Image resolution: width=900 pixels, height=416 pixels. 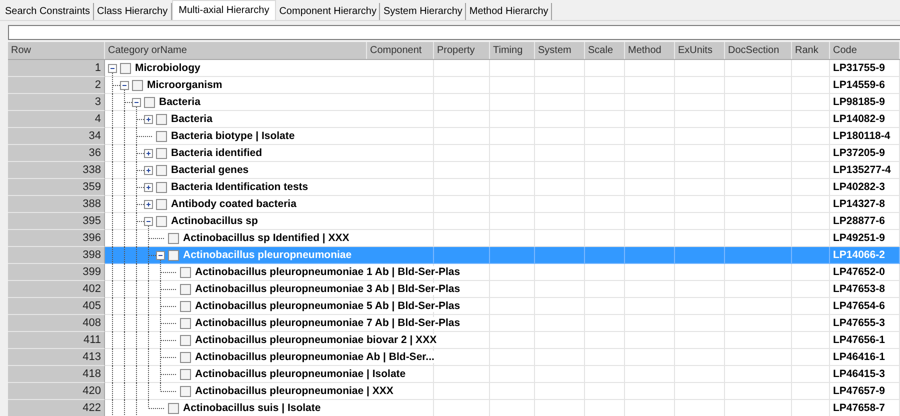 I want to click on row-number: 413, so click(x=56, y=357).